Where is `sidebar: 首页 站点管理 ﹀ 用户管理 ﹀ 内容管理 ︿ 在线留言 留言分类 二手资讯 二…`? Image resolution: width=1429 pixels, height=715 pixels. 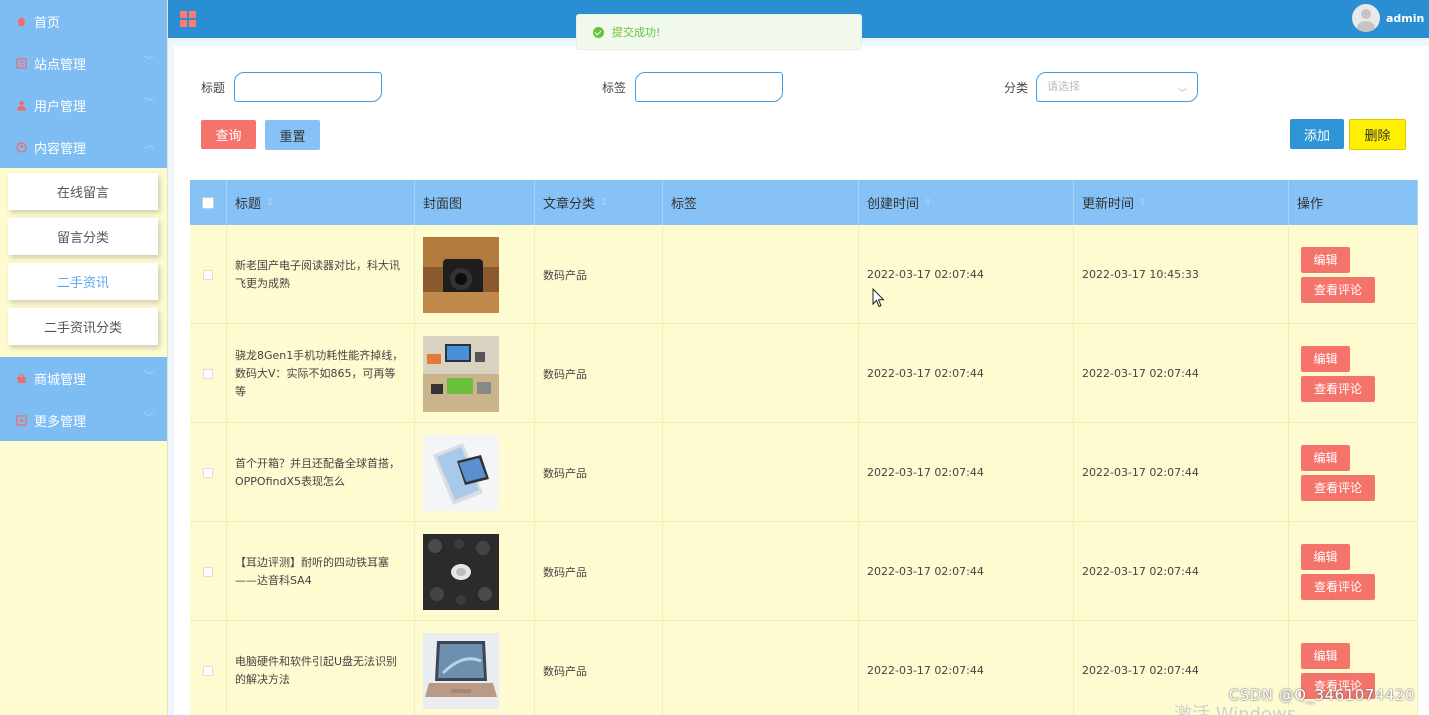 sidebar: 首页 站点管理 ﹀ 用户管理 ﹀ 内容管理 ︿ 在线留言 留言分类 二手资讯 二… is located at coordinates (84, 357).